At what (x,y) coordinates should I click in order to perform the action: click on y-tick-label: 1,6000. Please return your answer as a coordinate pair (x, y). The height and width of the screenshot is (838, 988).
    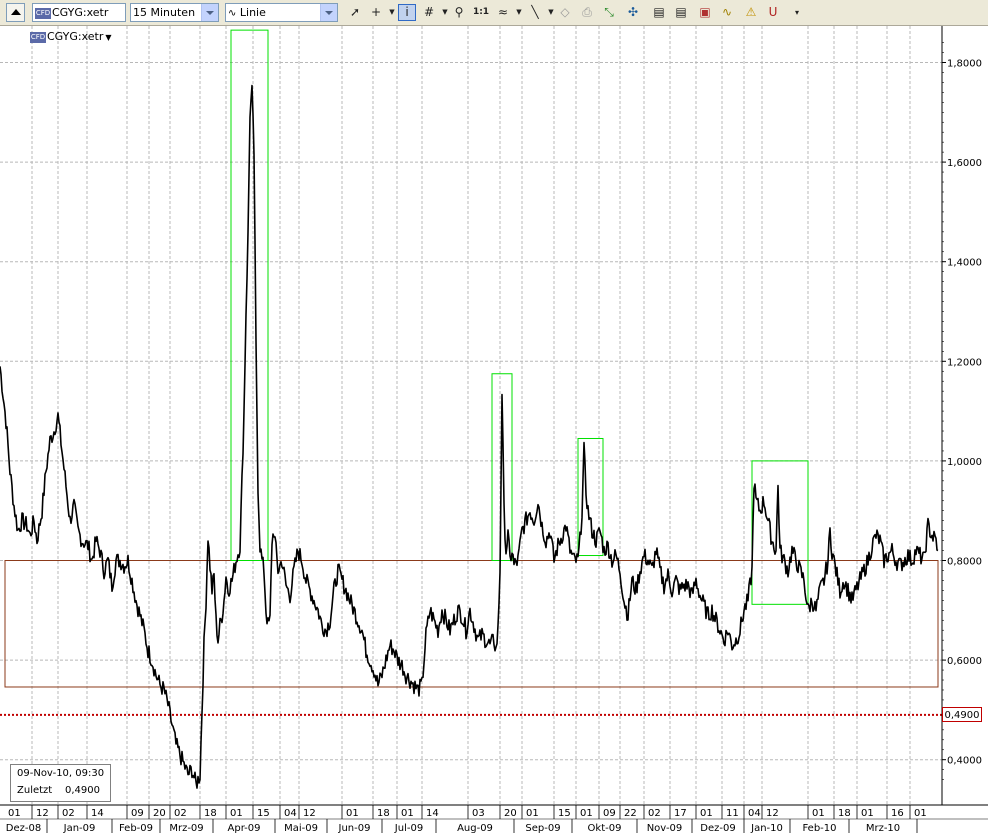
    Looking at the image, I should click on (964, 163).